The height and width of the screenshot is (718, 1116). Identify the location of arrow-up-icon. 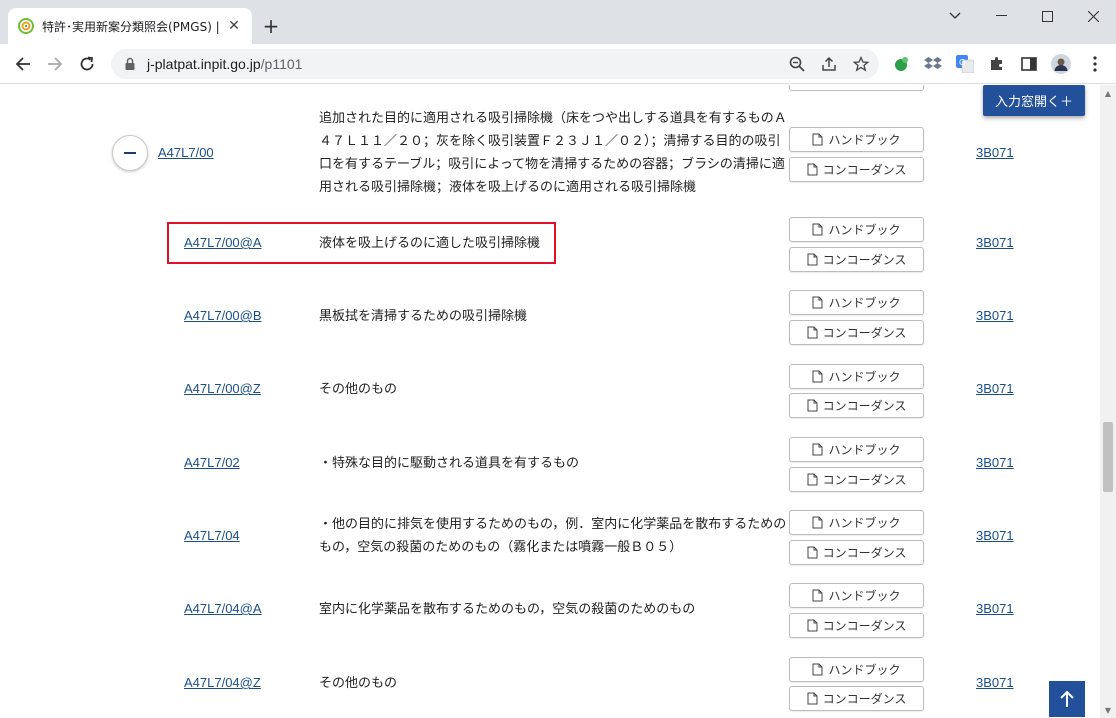
(1067, 698).